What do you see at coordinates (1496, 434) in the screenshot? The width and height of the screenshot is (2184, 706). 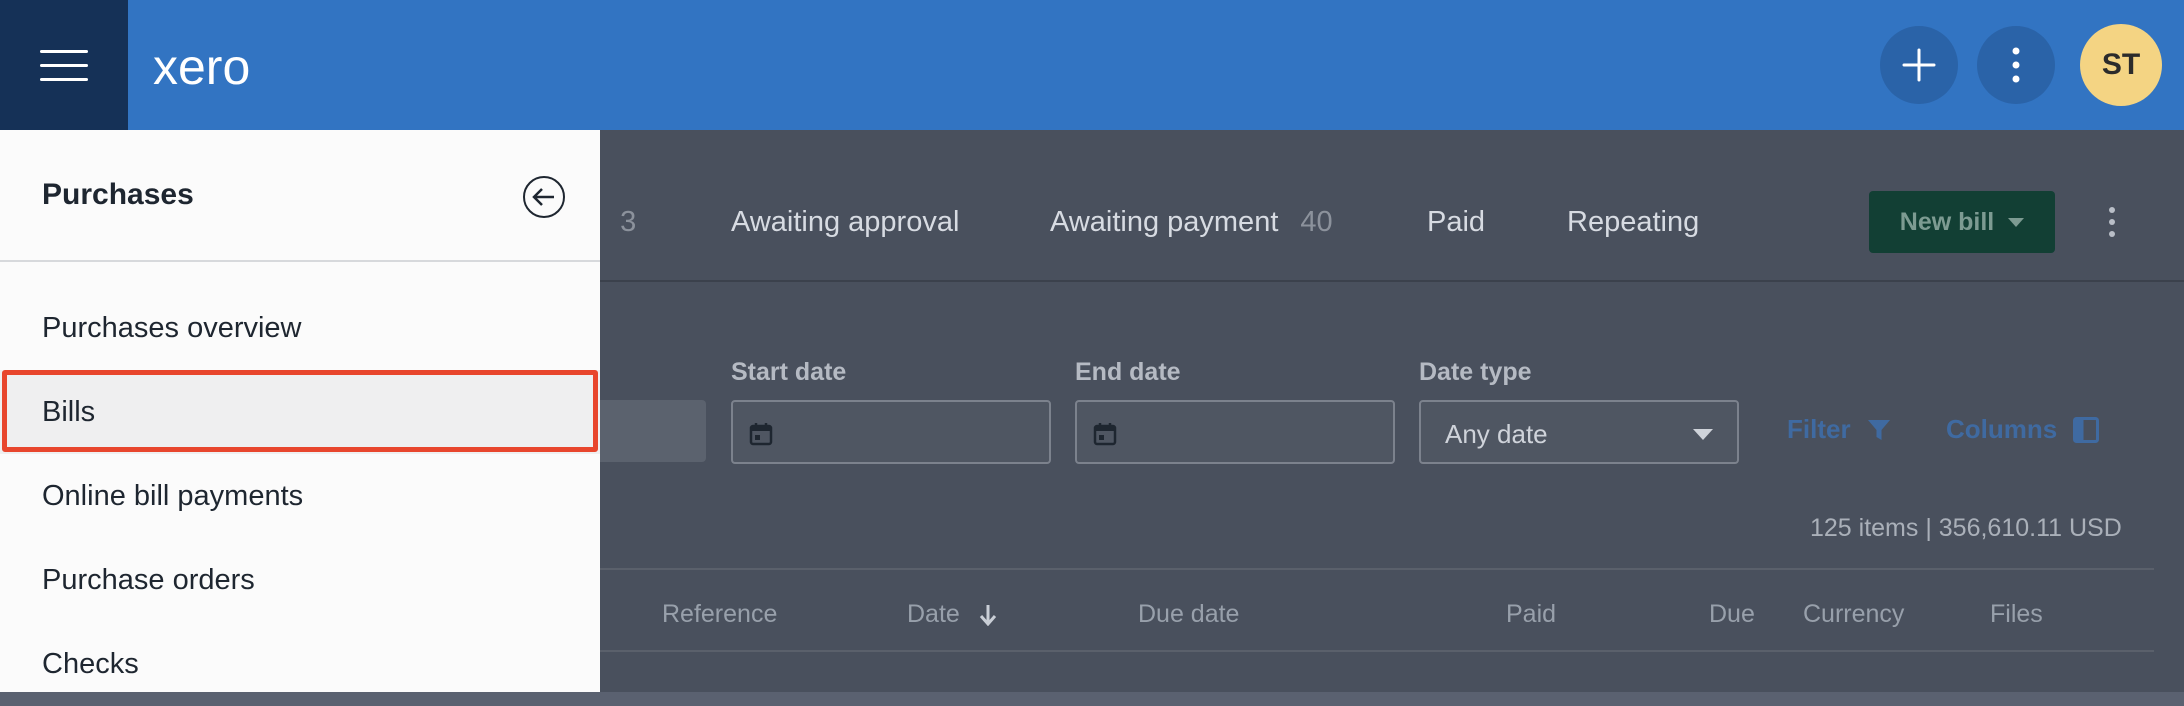 I see `date-type-value: Any date` at bounding box center [1496, 434].